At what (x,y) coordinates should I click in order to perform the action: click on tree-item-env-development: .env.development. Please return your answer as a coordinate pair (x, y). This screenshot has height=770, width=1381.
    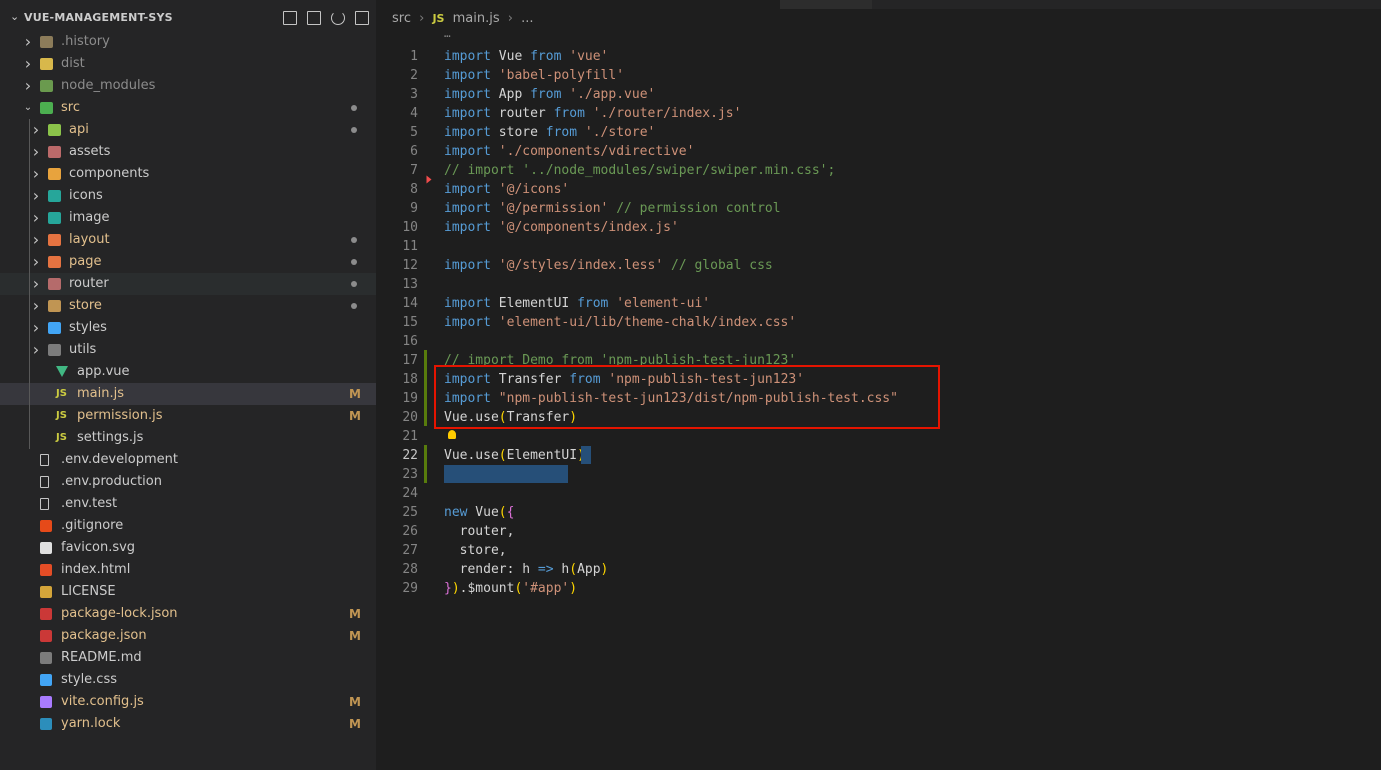
    Looking at the image, I should click on (188, 460).